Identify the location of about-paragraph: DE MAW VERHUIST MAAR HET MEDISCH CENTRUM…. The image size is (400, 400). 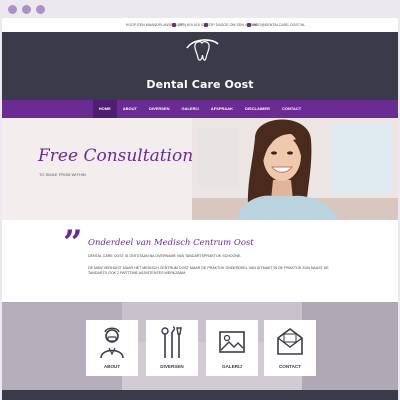
(208, 271).